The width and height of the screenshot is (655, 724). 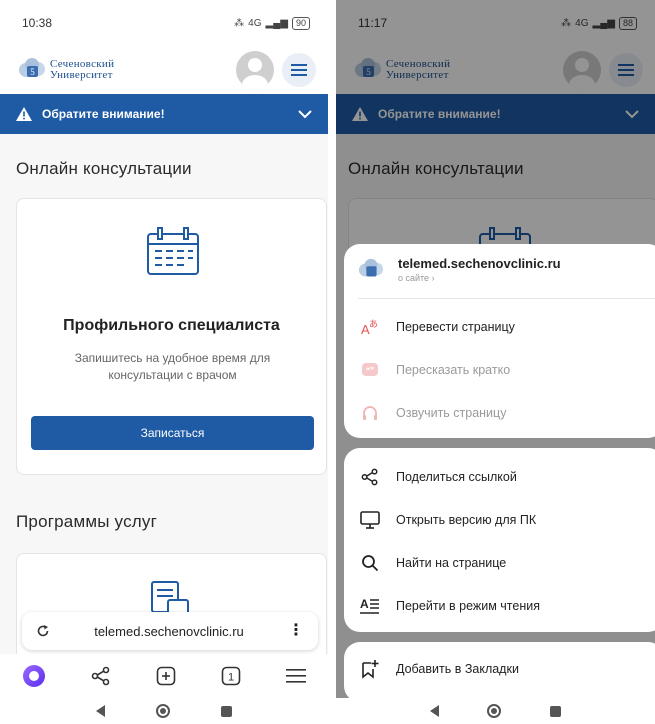 What do you see at coordinates (43, 631) in the screenshot?
I see `reload-icon` at bounding box center [43, 631].